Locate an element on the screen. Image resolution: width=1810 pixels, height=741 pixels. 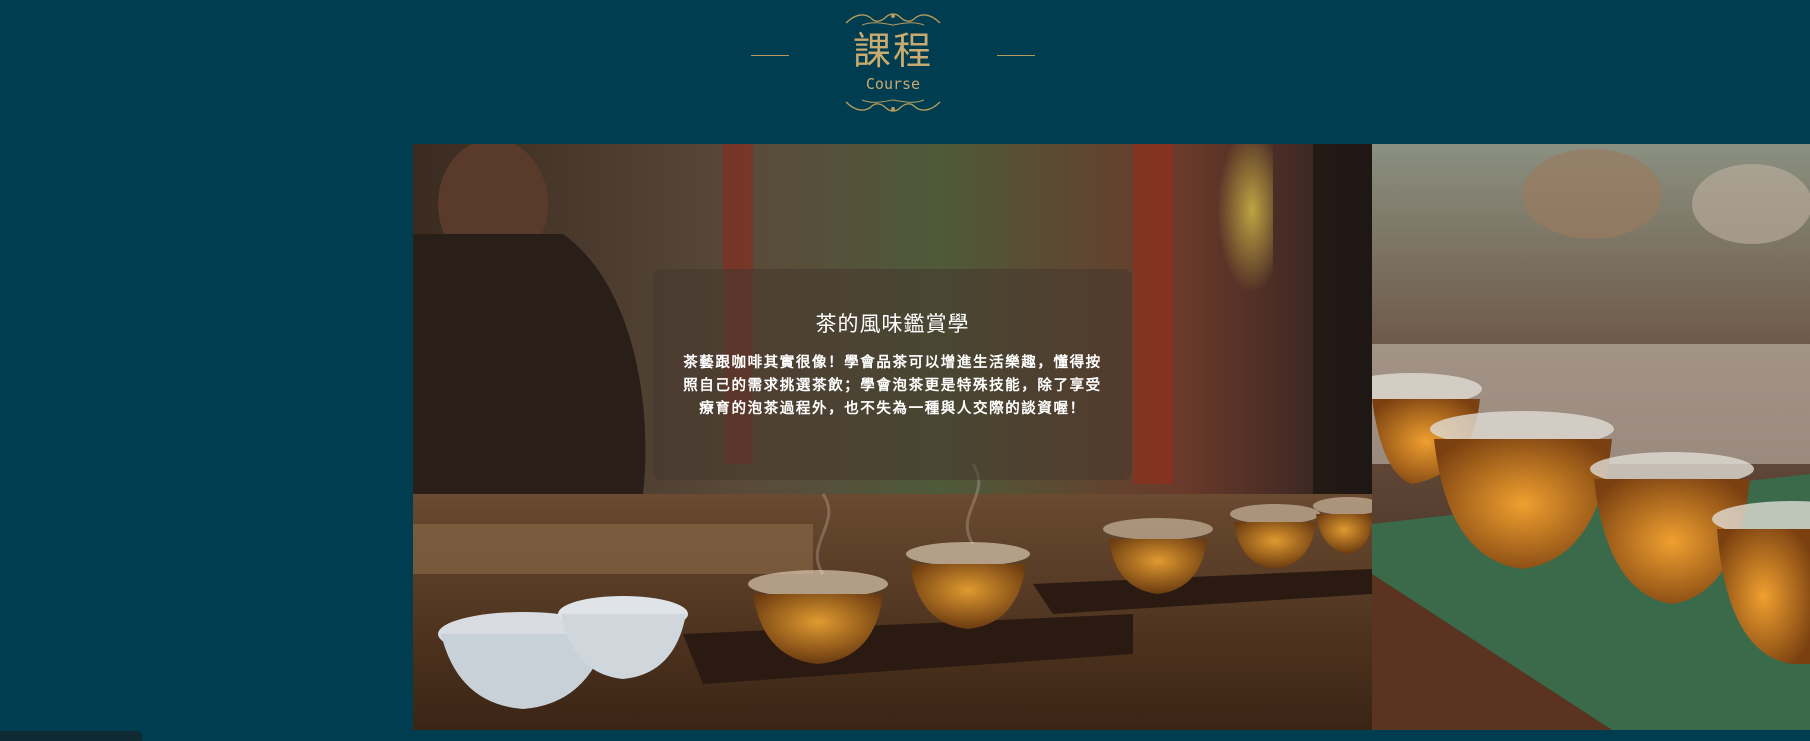
section-title: 課程 is located at coordinates (892, 51).